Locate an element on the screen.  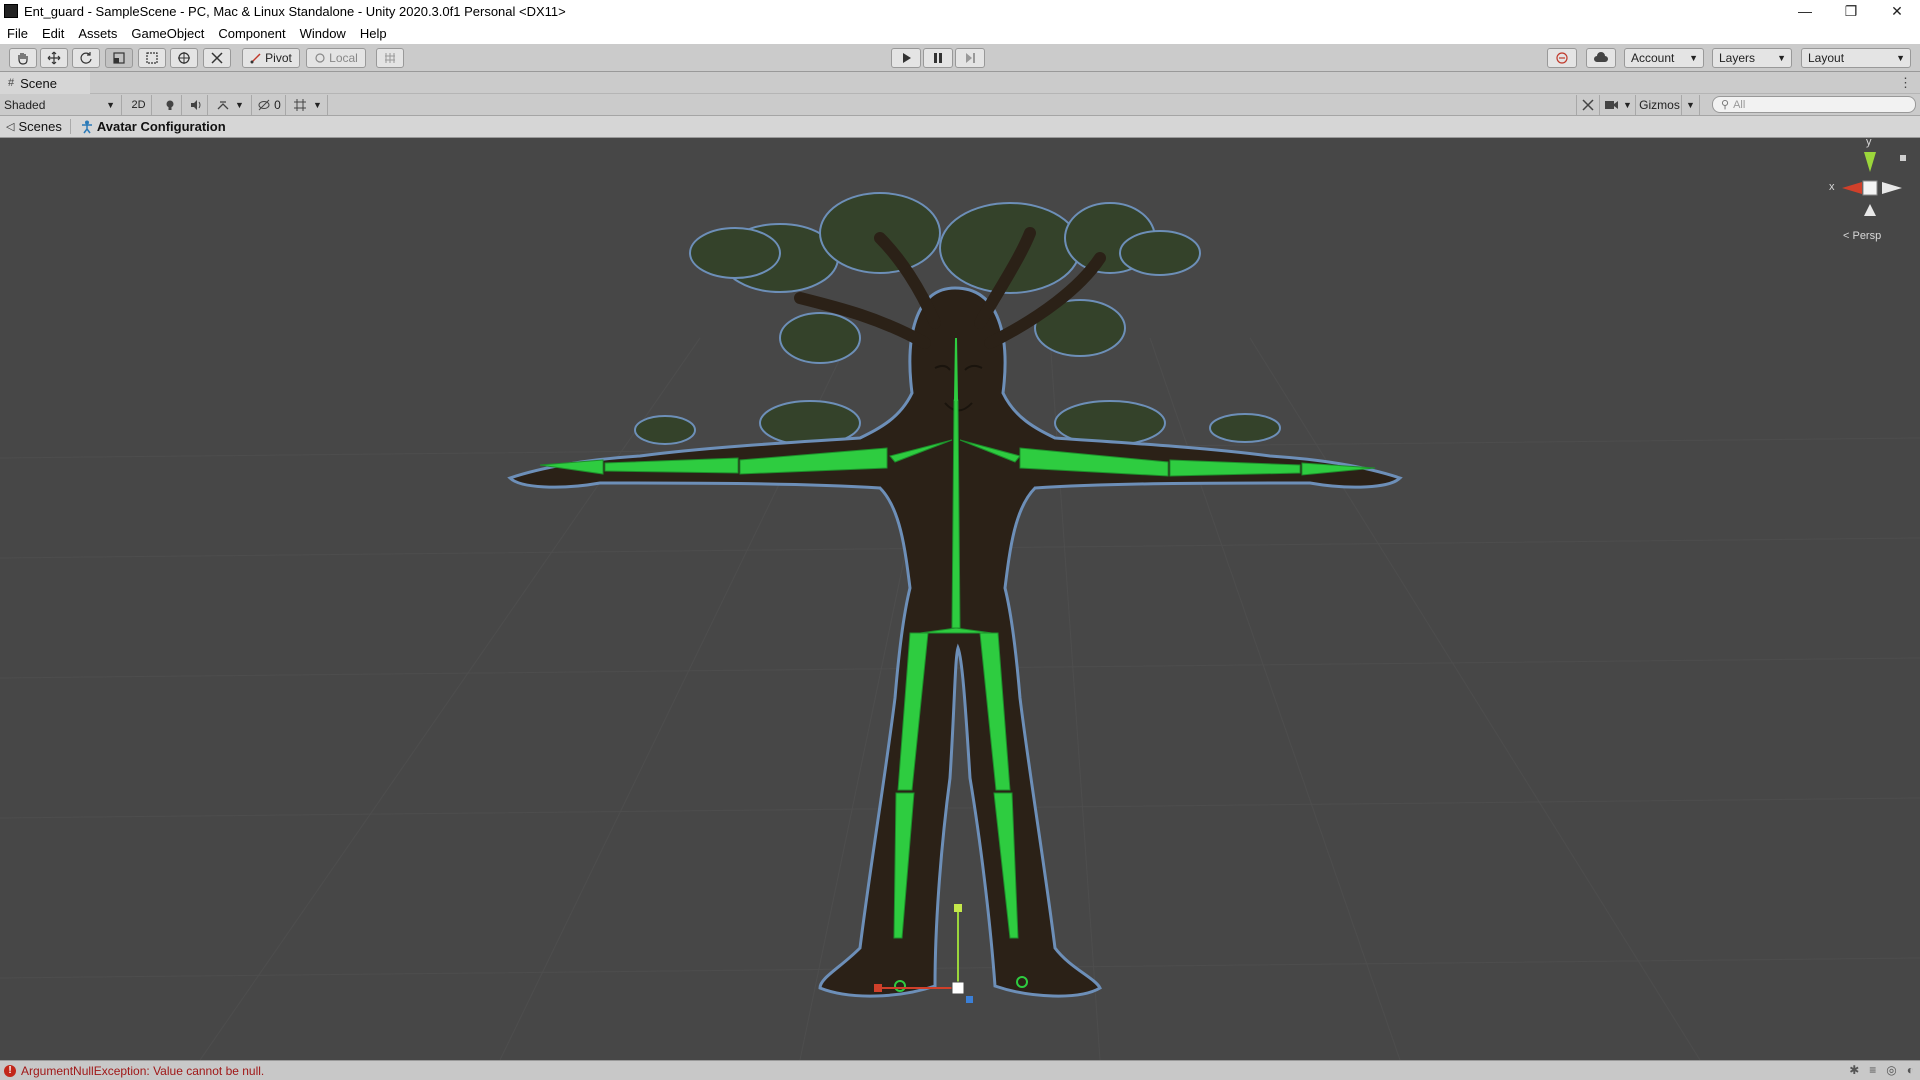
pivot-label: Pivot is located at coordinates (278, 58).